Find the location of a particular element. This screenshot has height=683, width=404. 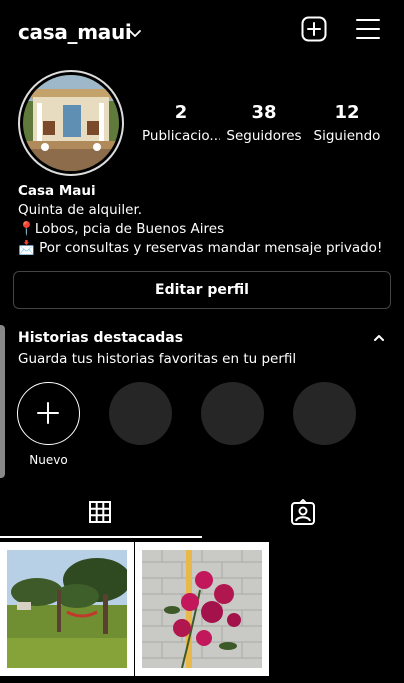

followers-count: 38 Seguidores is located at coordinates (264, 123).